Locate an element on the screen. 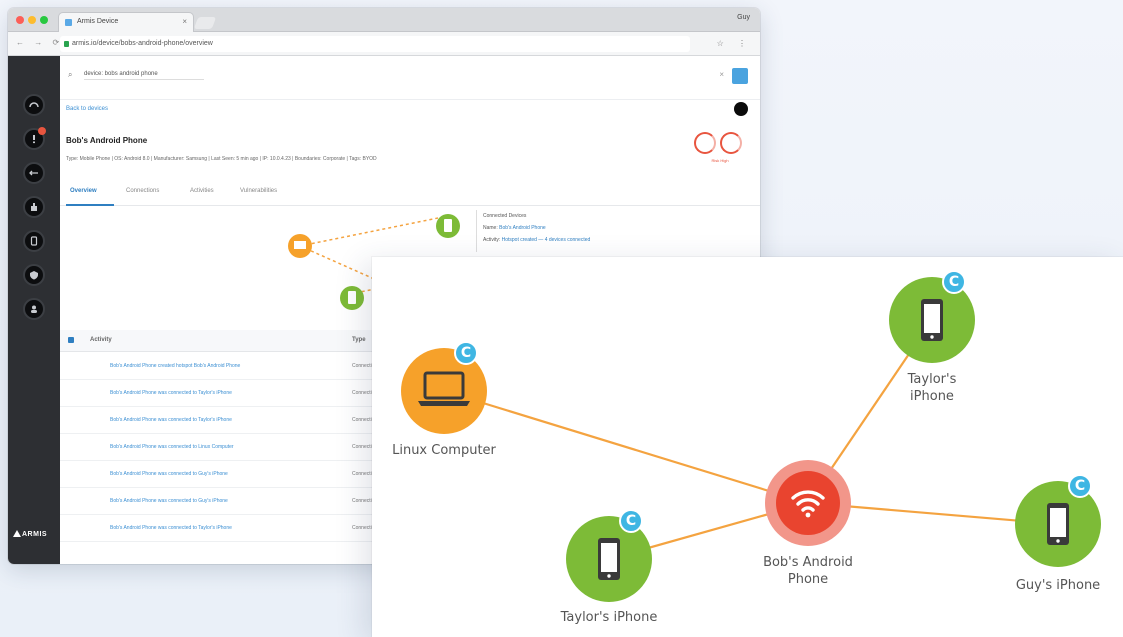 The height and width of the screenshot is (637, 1123). sidebar-item-policies is located at coordinates (34, 207).